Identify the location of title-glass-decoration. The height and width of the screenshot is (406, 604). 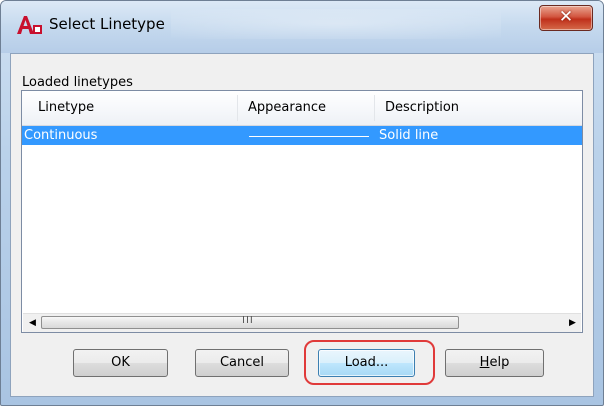
(336, 24).